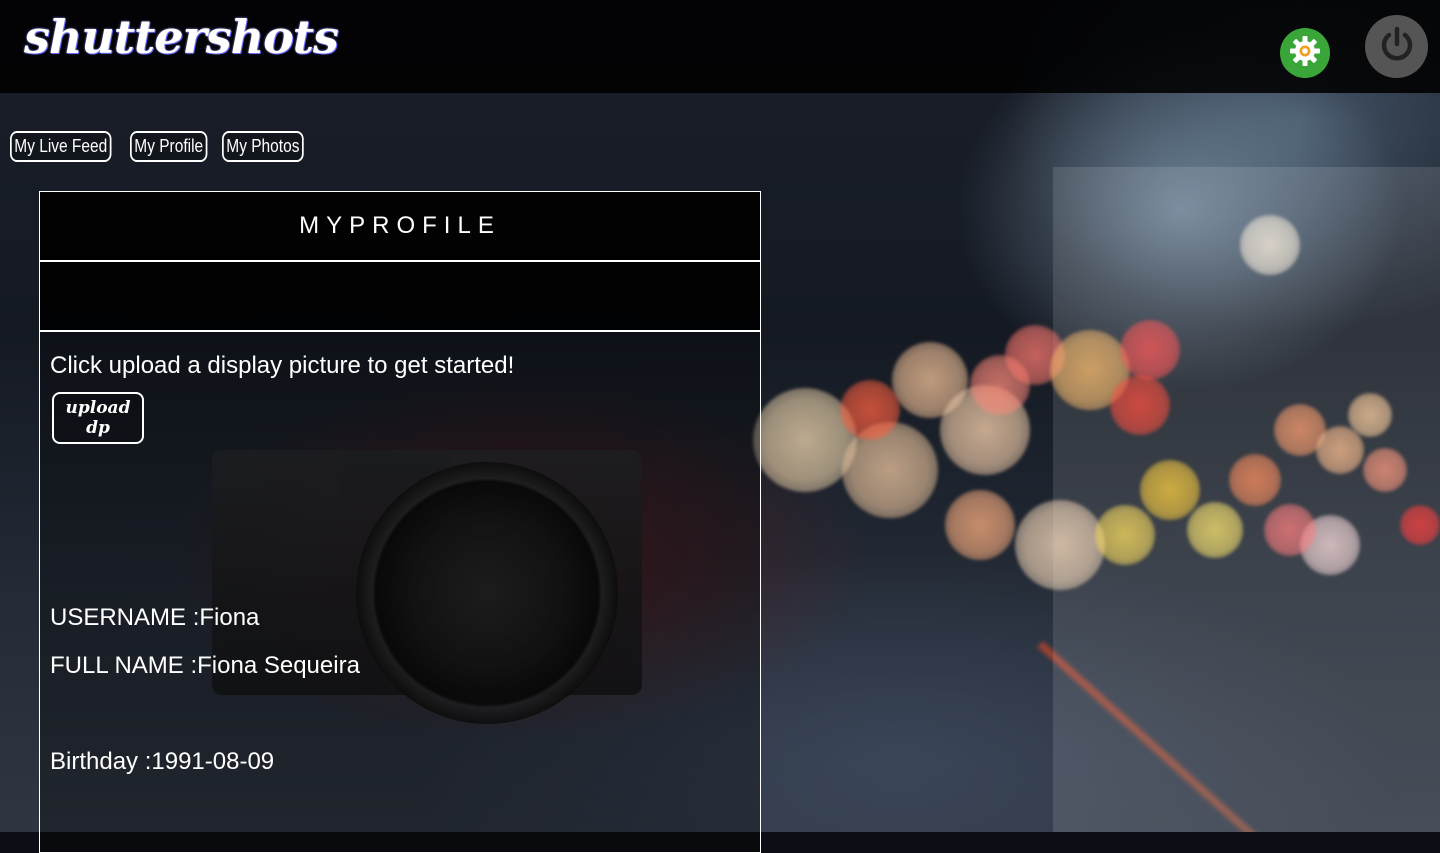  I want to click on app-logo: shuttershots, so click(181, 37).